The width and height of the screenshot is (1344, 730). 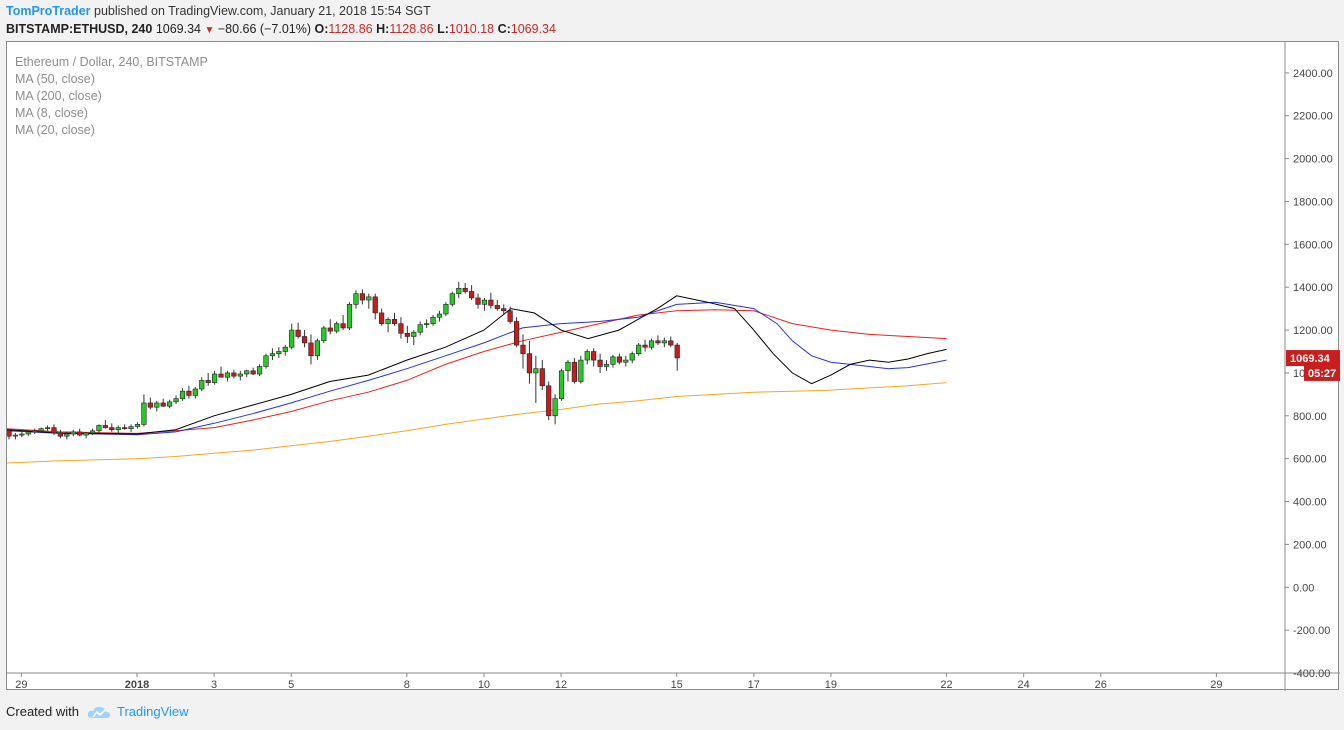 I want to click on legend-ma50: MA (50, close), so click(x=111, y=79).